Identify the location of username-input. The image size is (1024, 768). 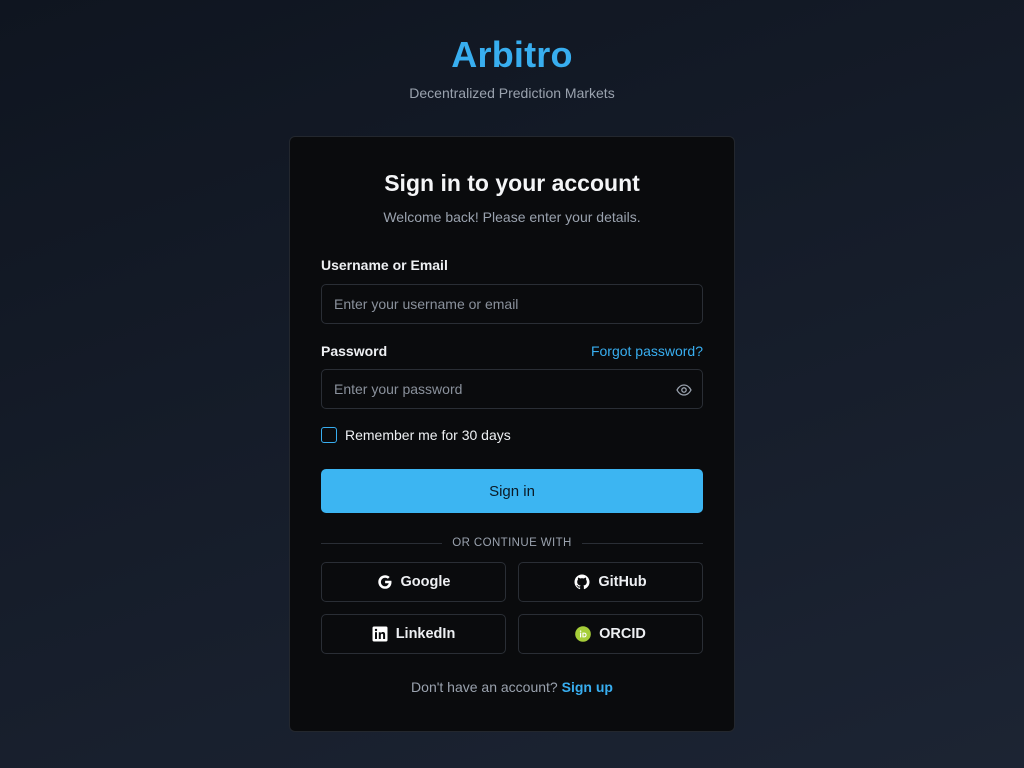
(512, 304).